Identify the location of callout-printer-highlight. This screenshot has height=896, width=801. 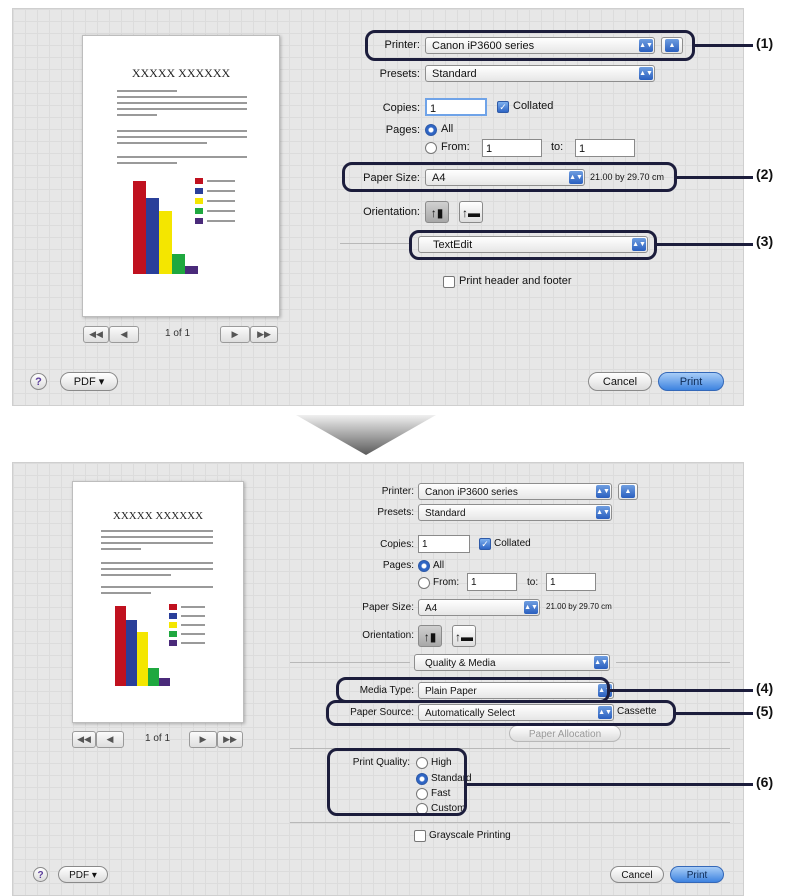
(530, 45).